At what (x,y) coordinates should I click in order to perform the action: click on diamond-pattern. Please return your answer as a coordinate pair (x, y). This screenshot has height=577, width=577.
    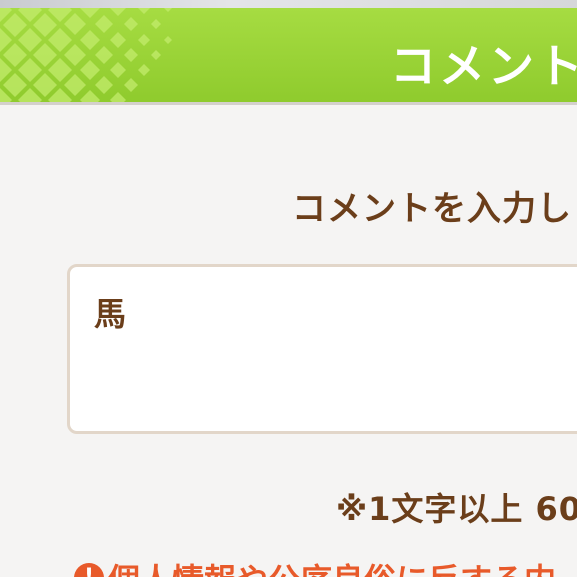
    Looking at the image, I should click on (86, 55).